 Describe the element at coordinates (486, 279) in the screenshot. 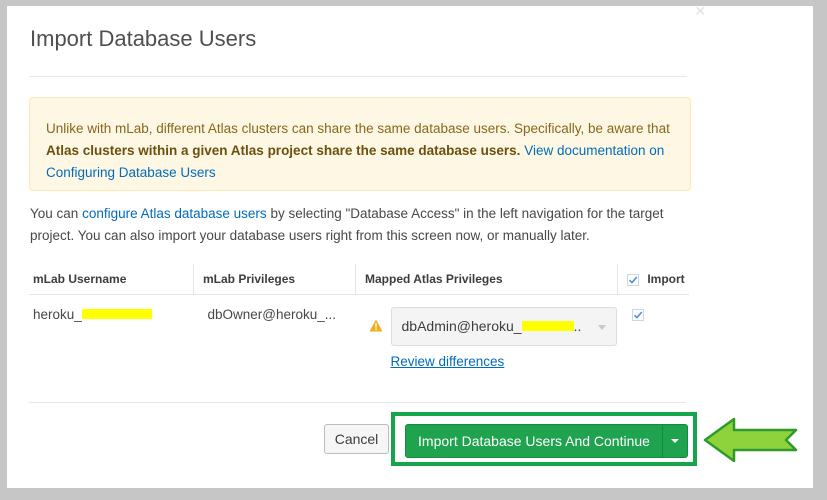

I see `header-mapped-privileges: Mapped Atlas Privileges` at that location.